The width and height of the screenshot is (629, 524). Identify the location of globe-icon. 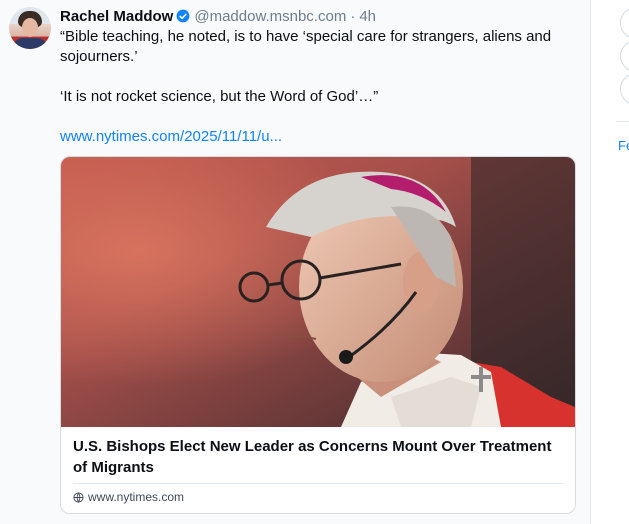
(78, 497).